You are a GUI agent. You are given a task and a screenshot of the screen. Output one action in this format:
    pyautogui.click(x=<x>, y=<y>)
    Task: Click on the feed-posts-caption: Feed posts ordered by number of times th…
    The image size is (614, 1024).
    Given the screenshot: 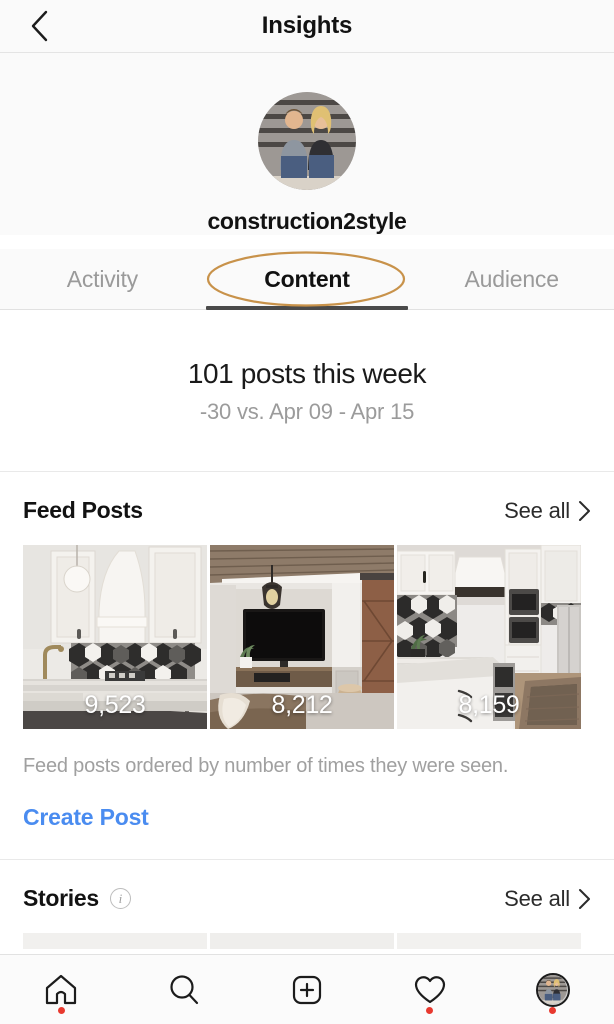 What is the action you would take?
    pyautogui.click(x=266, y=766)
    